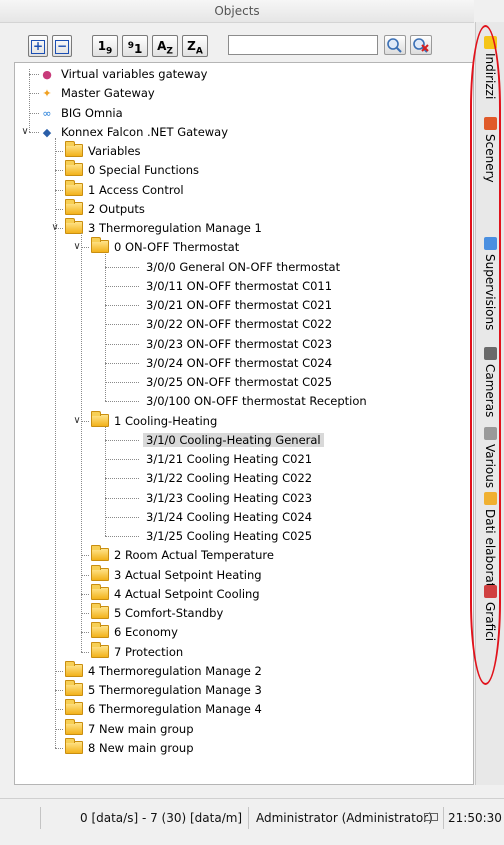 The image size is (504, 845). What do you see at coordinates (82, 113) in the screenshot?
I see `tree-item-big-omnia: ∞ BIG Omnia` at bounding box center [82, 113].